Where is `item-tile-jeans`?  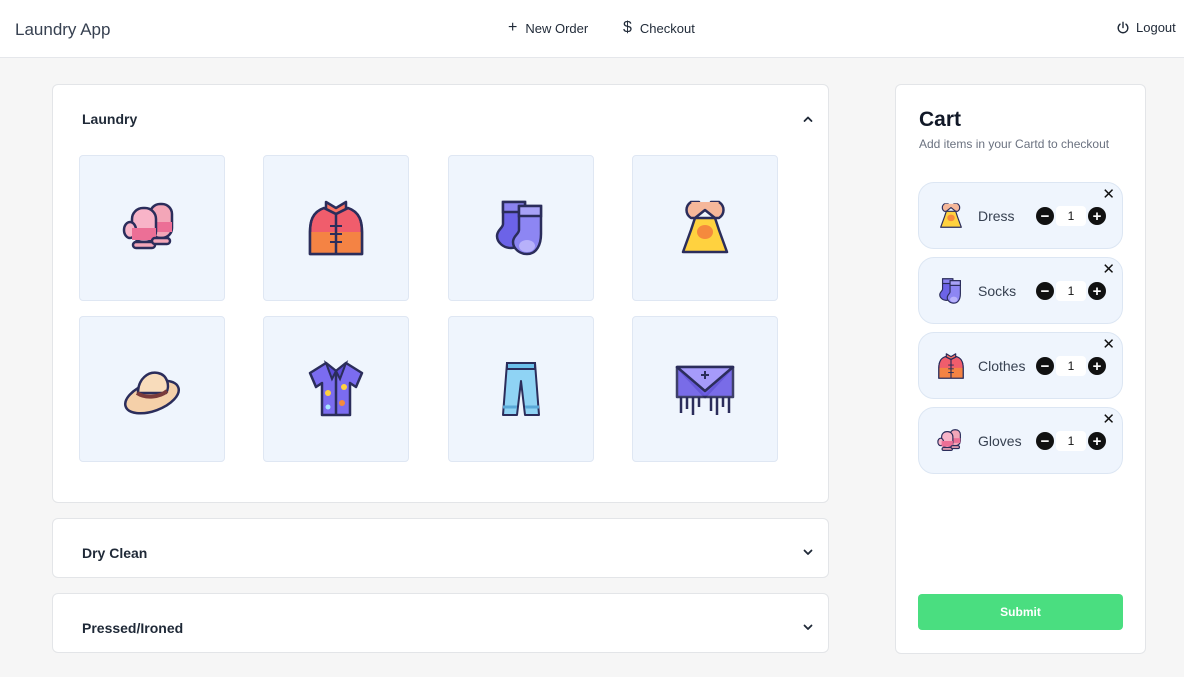
item-tile-jeans is located at coordinates (521, 389).